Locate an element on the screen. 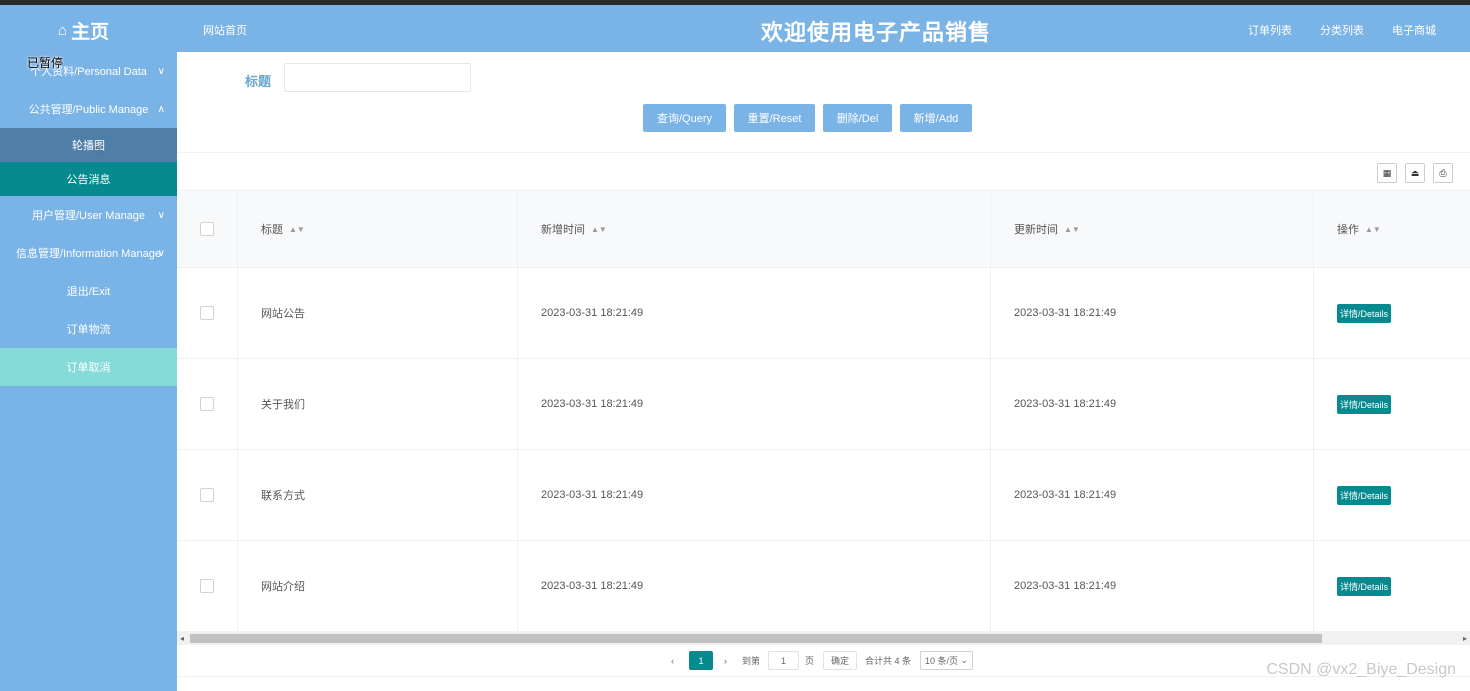 This screenshot has width=1470, height=691. page-button-current: 1 is located at coordinates (701, 660).